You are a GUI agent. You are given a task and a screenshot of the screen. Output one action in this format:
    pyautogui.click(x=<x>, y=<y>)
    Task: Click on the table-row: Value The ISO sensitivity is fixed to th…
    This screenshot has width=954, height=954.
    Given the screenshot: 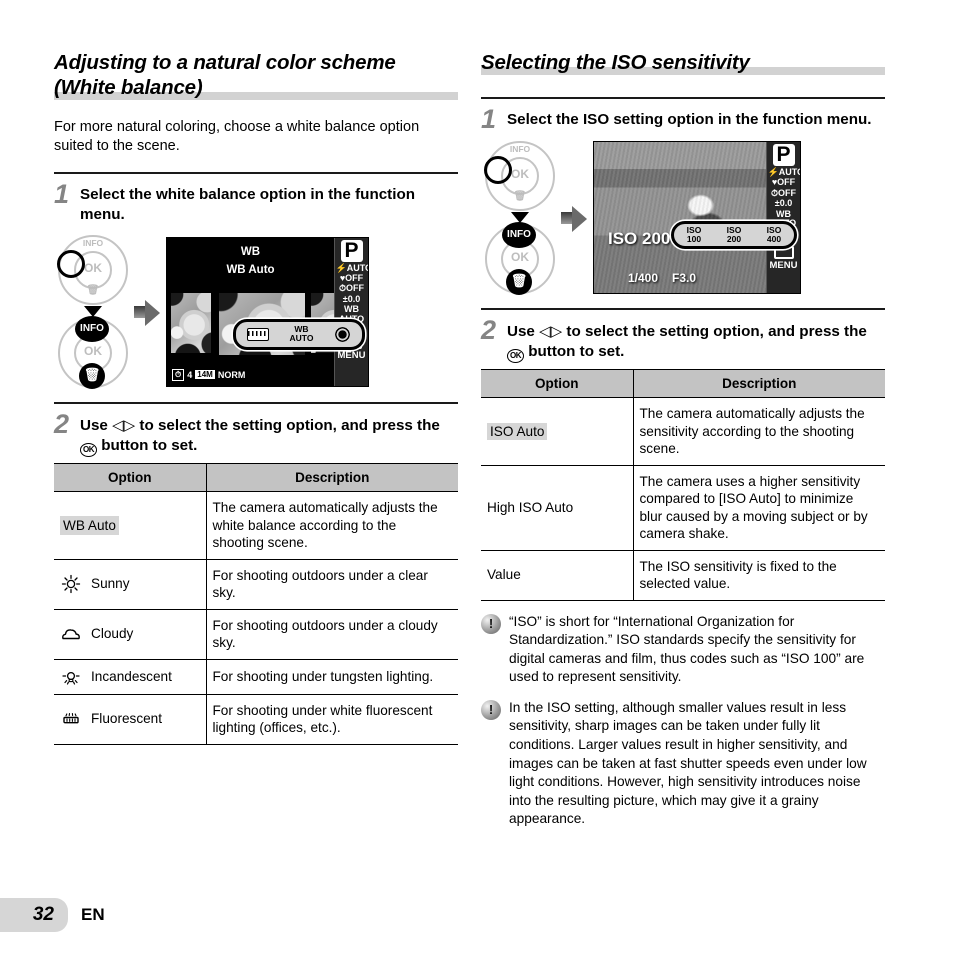 What is the action you would take?
    pyautogui.click(x=683, y=575)
    